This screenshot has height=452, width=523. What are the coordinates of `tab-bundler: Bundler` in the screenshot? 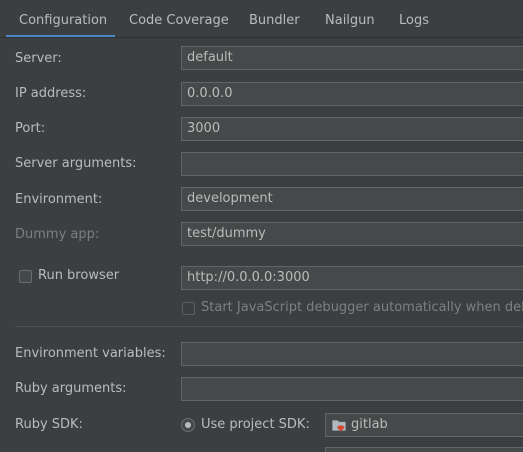 It's located at (274, 19).